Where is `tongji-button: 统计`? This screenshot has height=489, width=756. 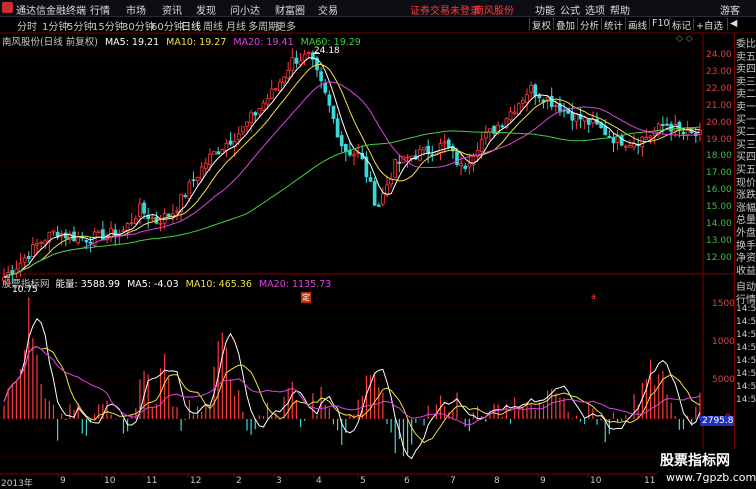
tongji-button: 统计 is located at coordinates (613, 25).